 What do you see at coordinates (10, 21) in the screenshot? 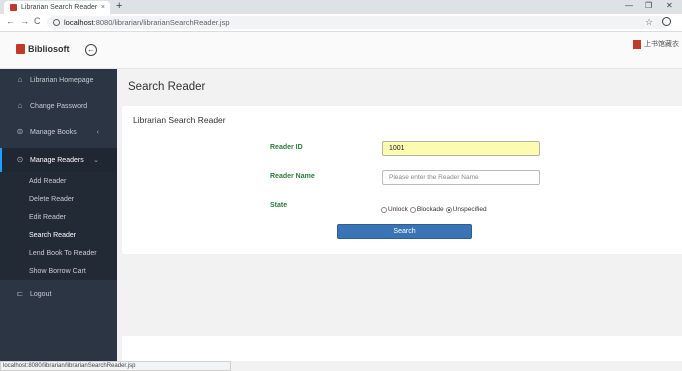
I see `back-arrow-icon: ←` at bounding box center [10, 21].